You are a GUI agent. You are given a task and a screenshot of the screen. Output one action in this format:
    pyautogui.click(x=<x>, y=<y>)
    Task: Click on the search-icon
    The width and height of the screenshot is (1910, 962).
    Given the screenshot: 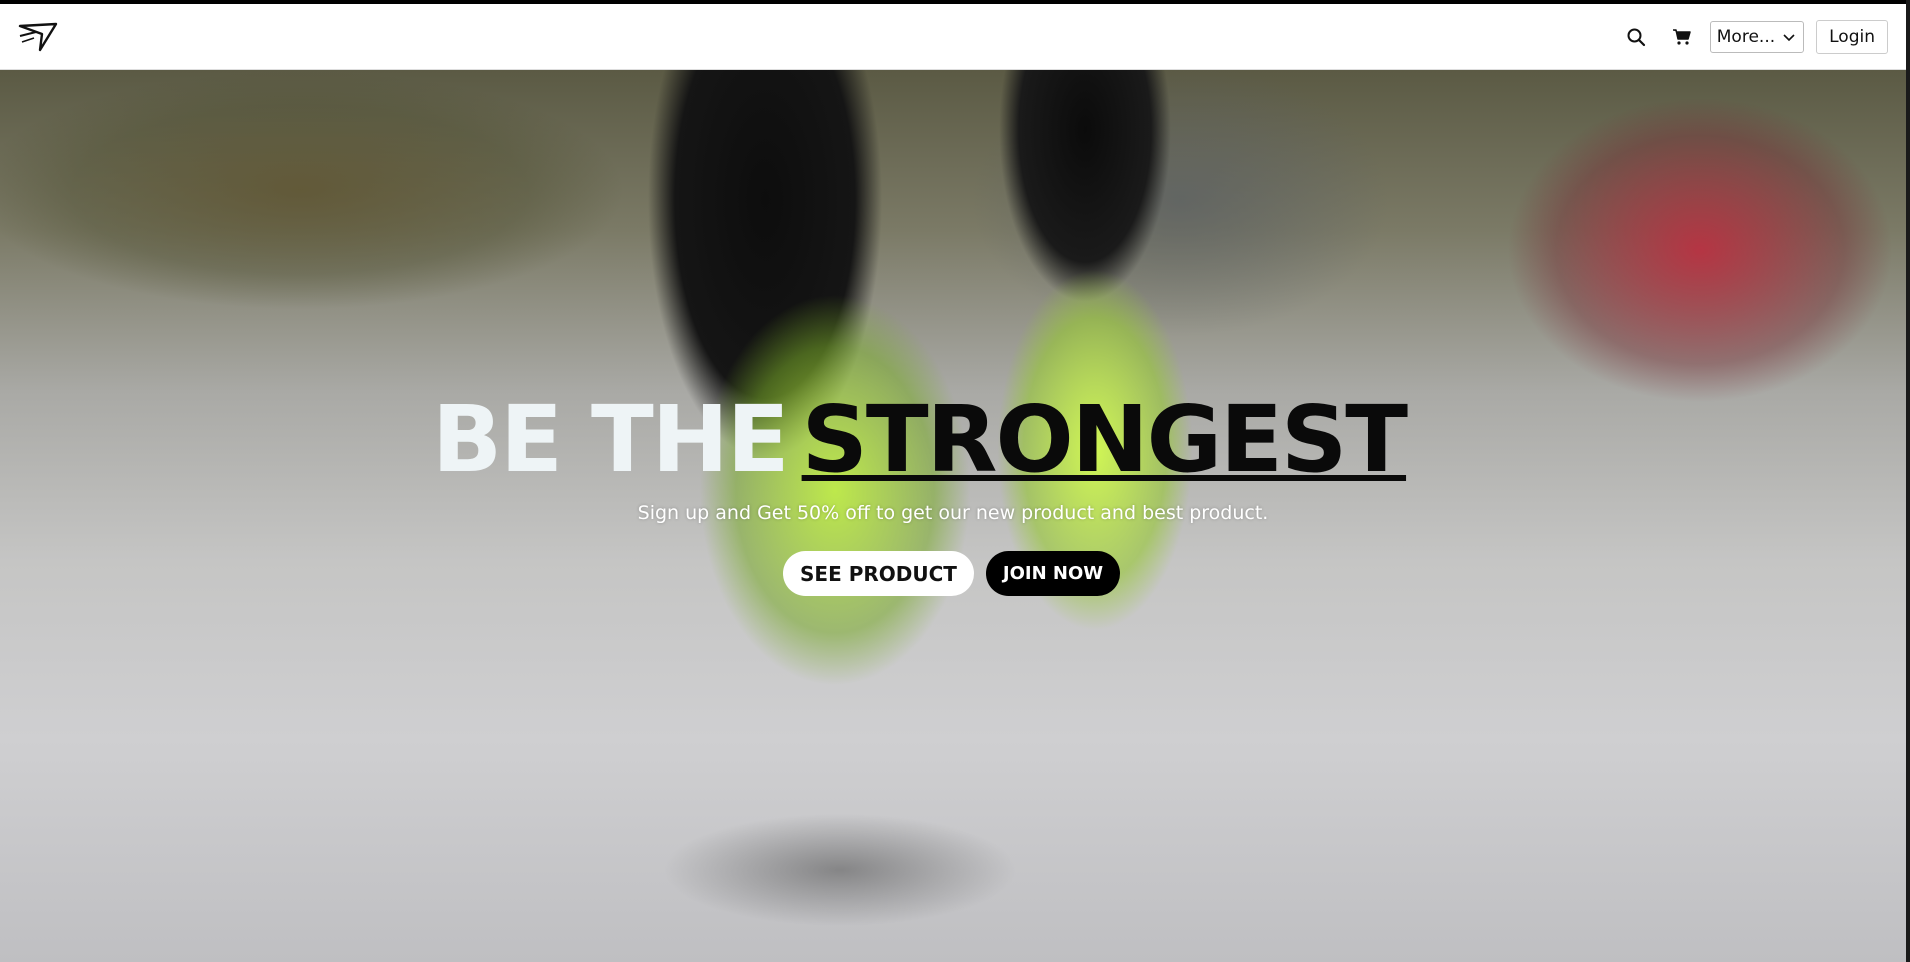 What is the action you would take?
    pyautogui.click(x=1636, y=37)
    